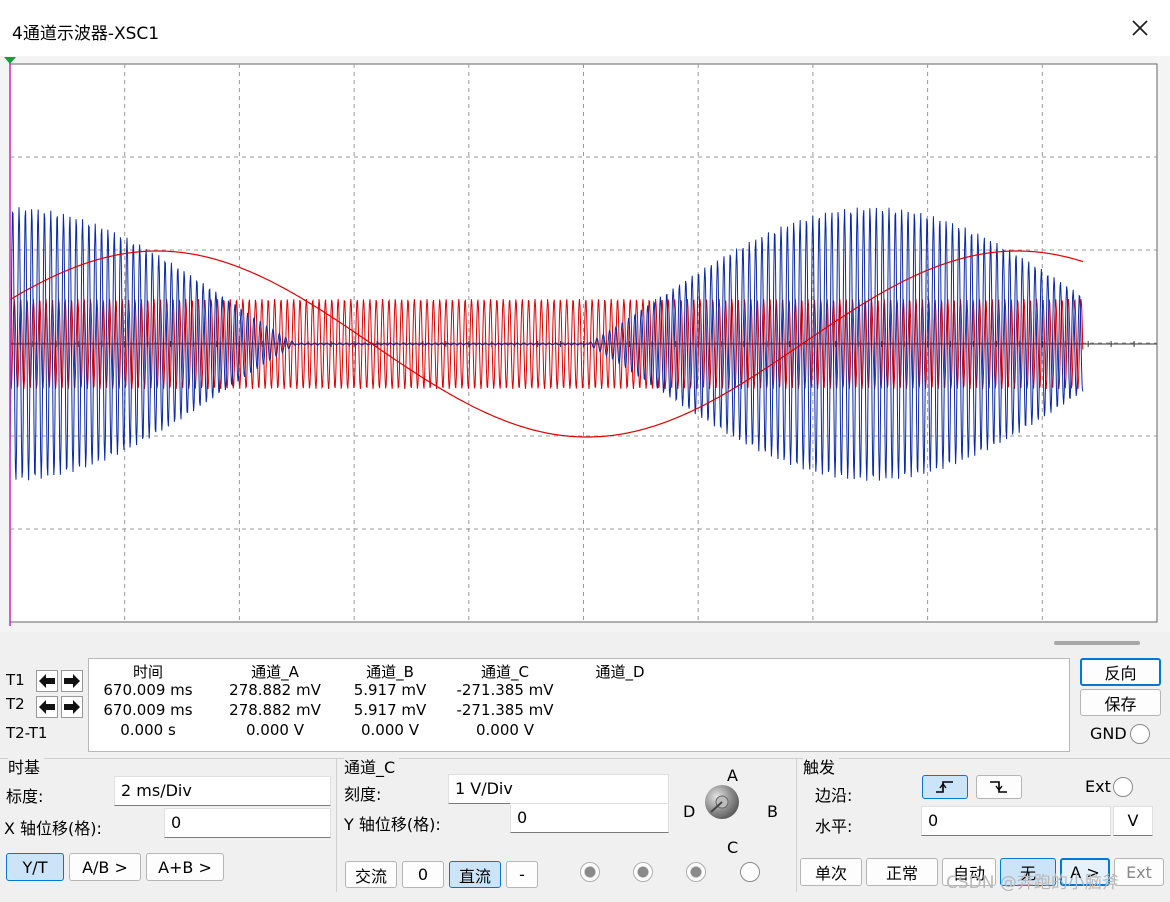 The image size is (1170, 902). What do you see at coordinates (222, 791) in the screenshot?
I see `timebase-scale-field: 2 ms/Div` at bounding box center [222, 791].